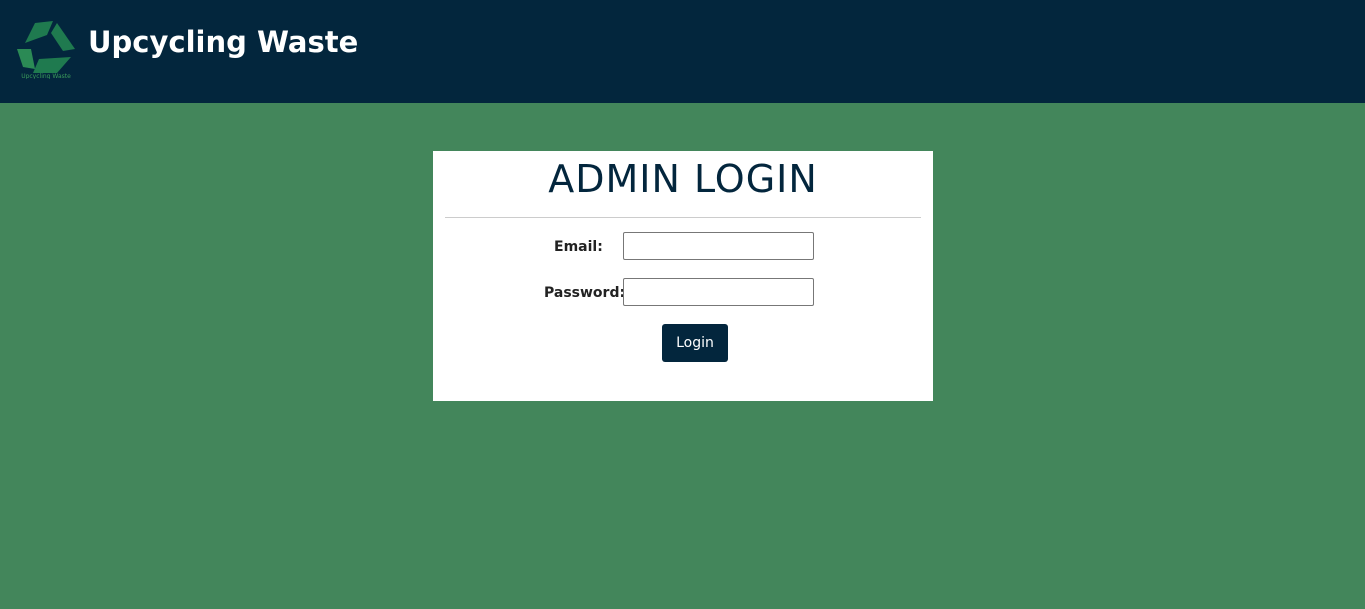 This screenshot has width=1365, height=609. What do you see at coordinates (46, 50) in the screenshot?
I see `recycle-logo-icon: Upcycling Waste` at bounding box center [46, 50].